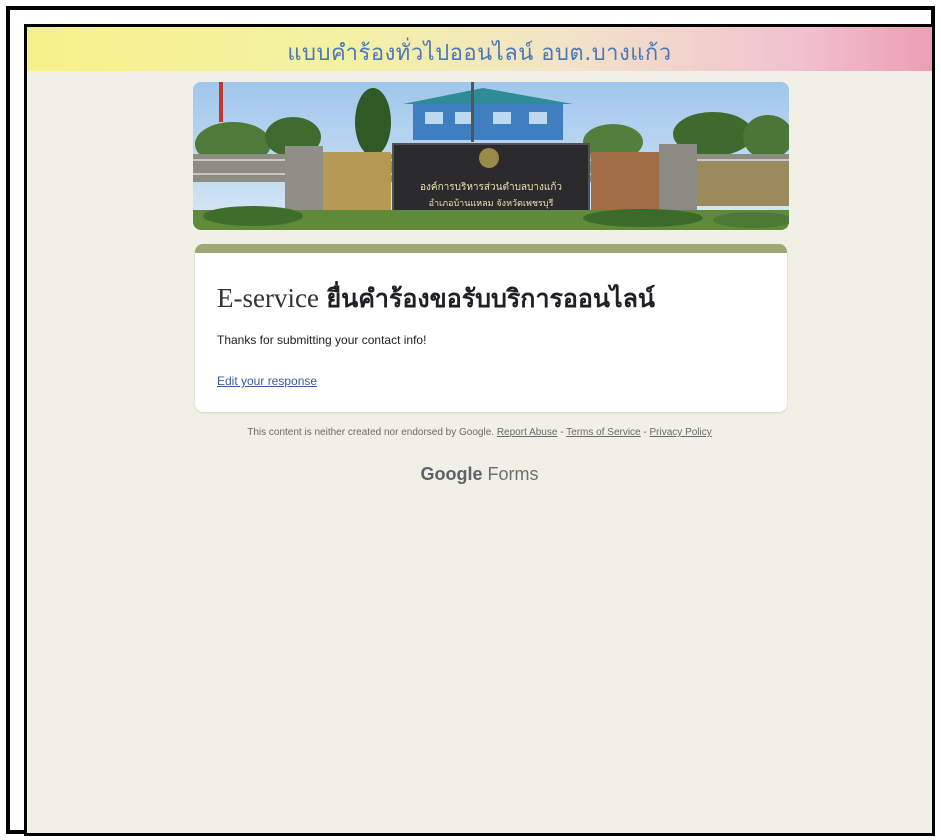  What do you see at coordinates (527, 432) in the screenshot?
I see `report-abuse-link: Report Abuse` at bounding box center [527, 432].